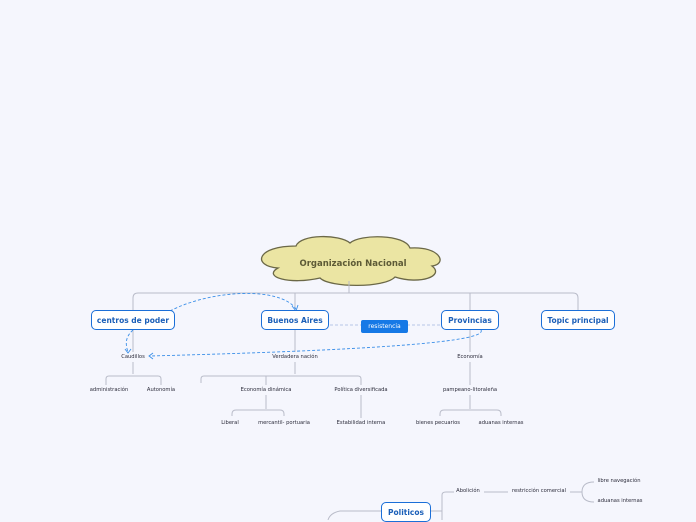 The width and height of the screenshot is (696, 522). Describe the element at coordinates (361, 423) in the screenshot. I see `subtopic-estabilidad-interna: Estabilidad interna` at that location.